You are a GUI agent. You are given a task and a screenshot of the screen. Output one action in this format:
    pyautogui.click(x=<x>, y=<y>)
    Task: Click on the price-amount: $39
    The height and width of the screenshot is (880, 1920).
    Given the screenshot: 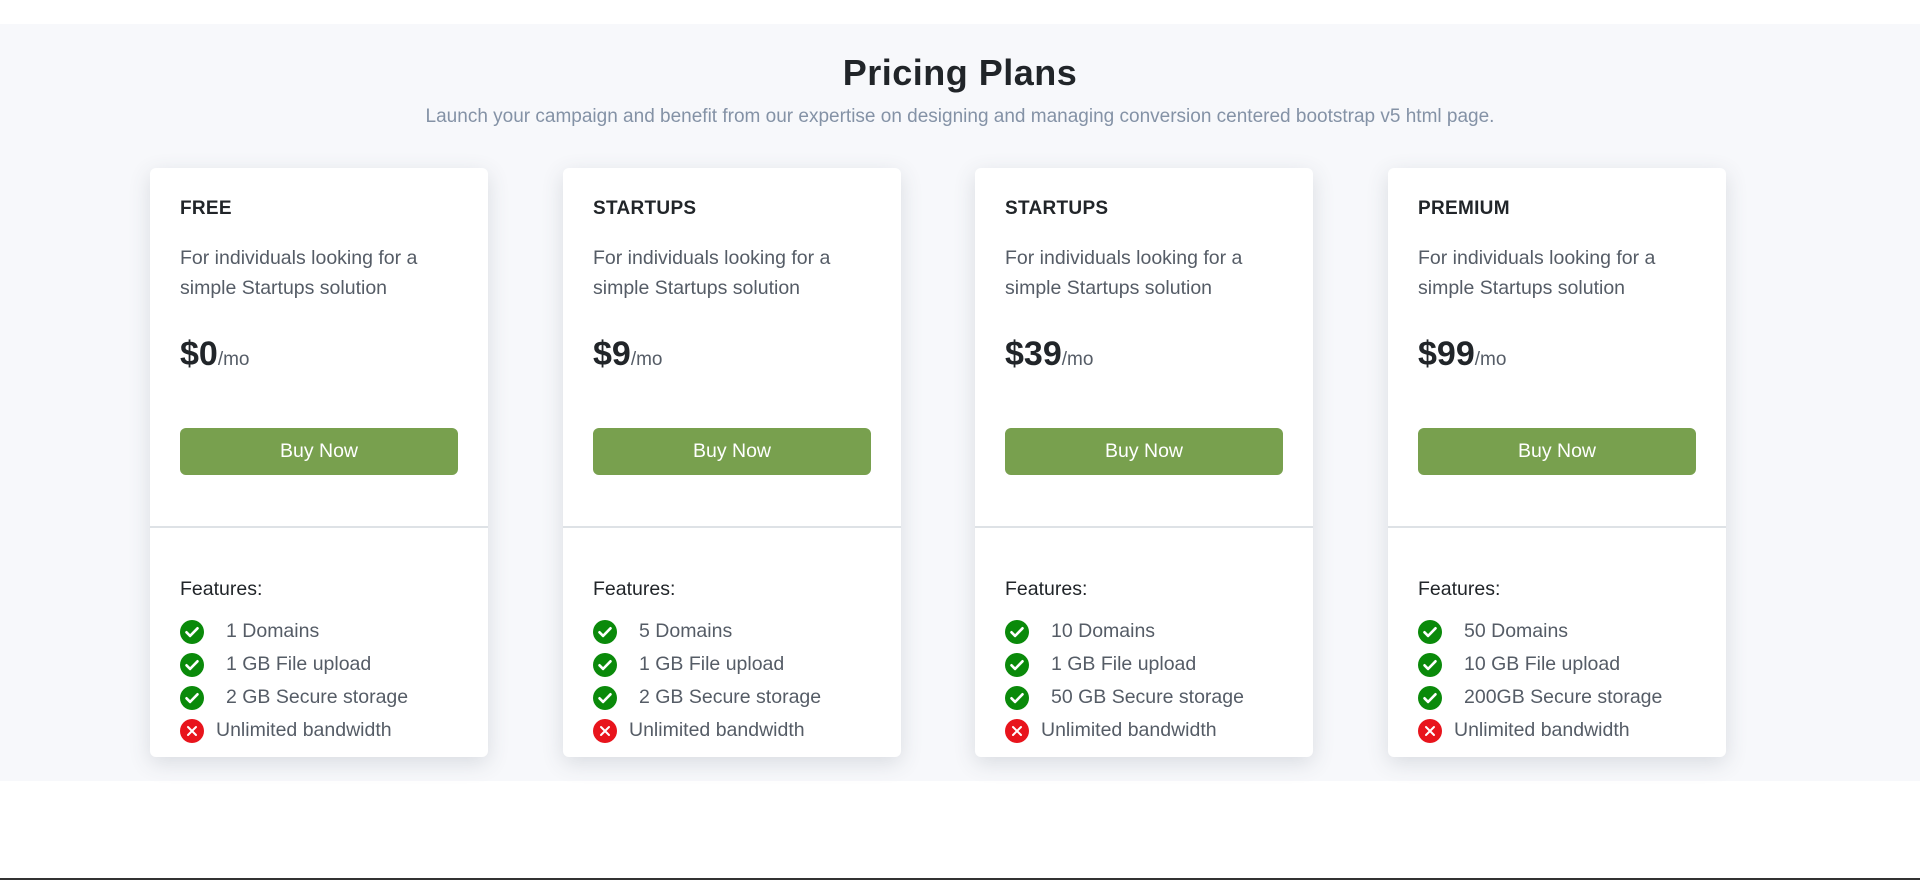 What is the action you would take?
    pyautogui.click(x=1033, y=354)
    